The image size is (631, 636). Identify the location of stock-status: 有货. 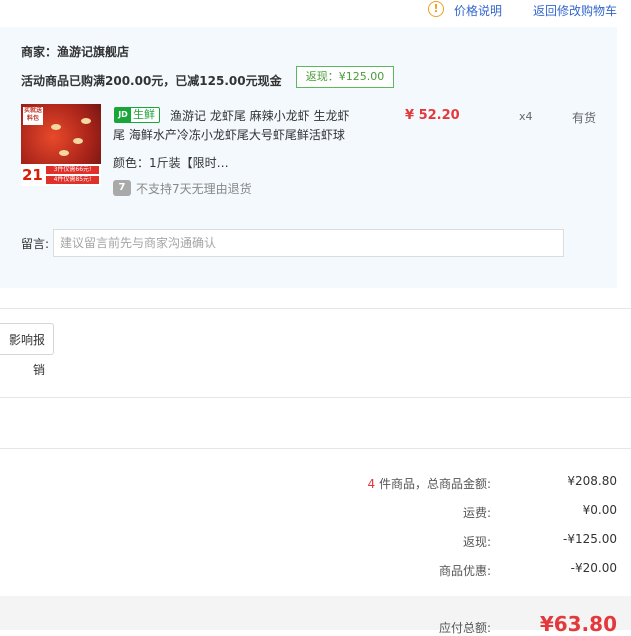
(584, 118).